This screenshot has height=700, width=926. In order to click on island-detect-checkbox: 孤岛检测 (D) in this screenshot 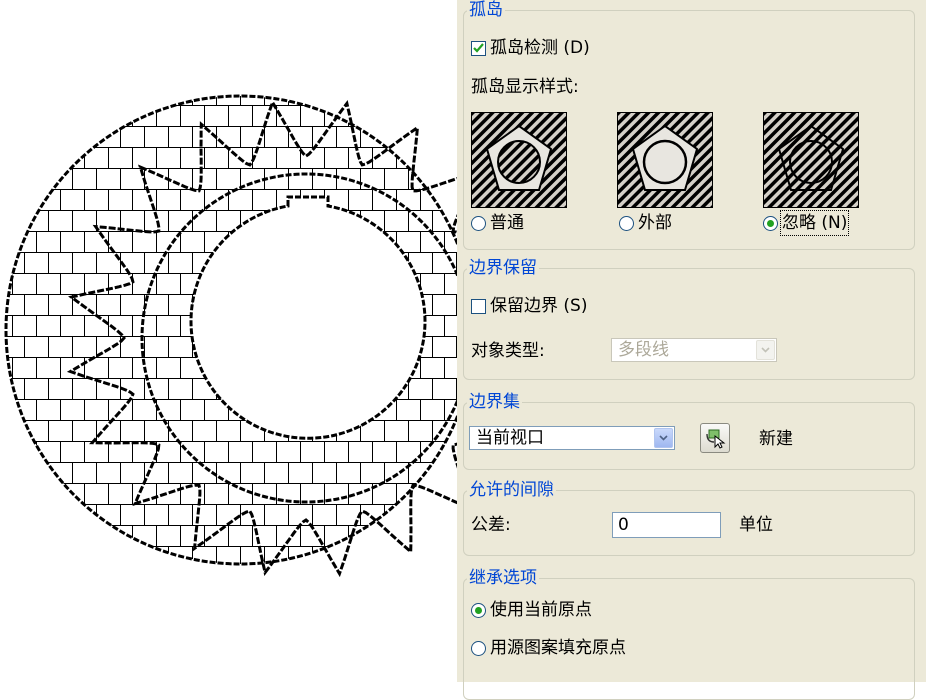, I will do `click(530, 48)`.